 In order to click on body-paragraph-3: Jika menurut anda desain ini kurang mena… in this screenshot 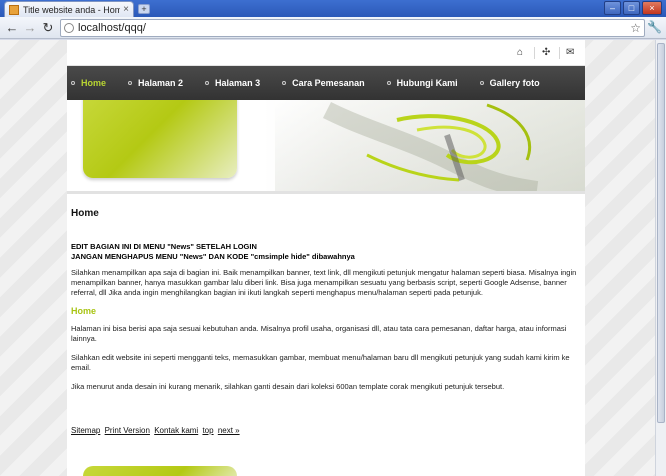, I will do `click(288, 386)`.